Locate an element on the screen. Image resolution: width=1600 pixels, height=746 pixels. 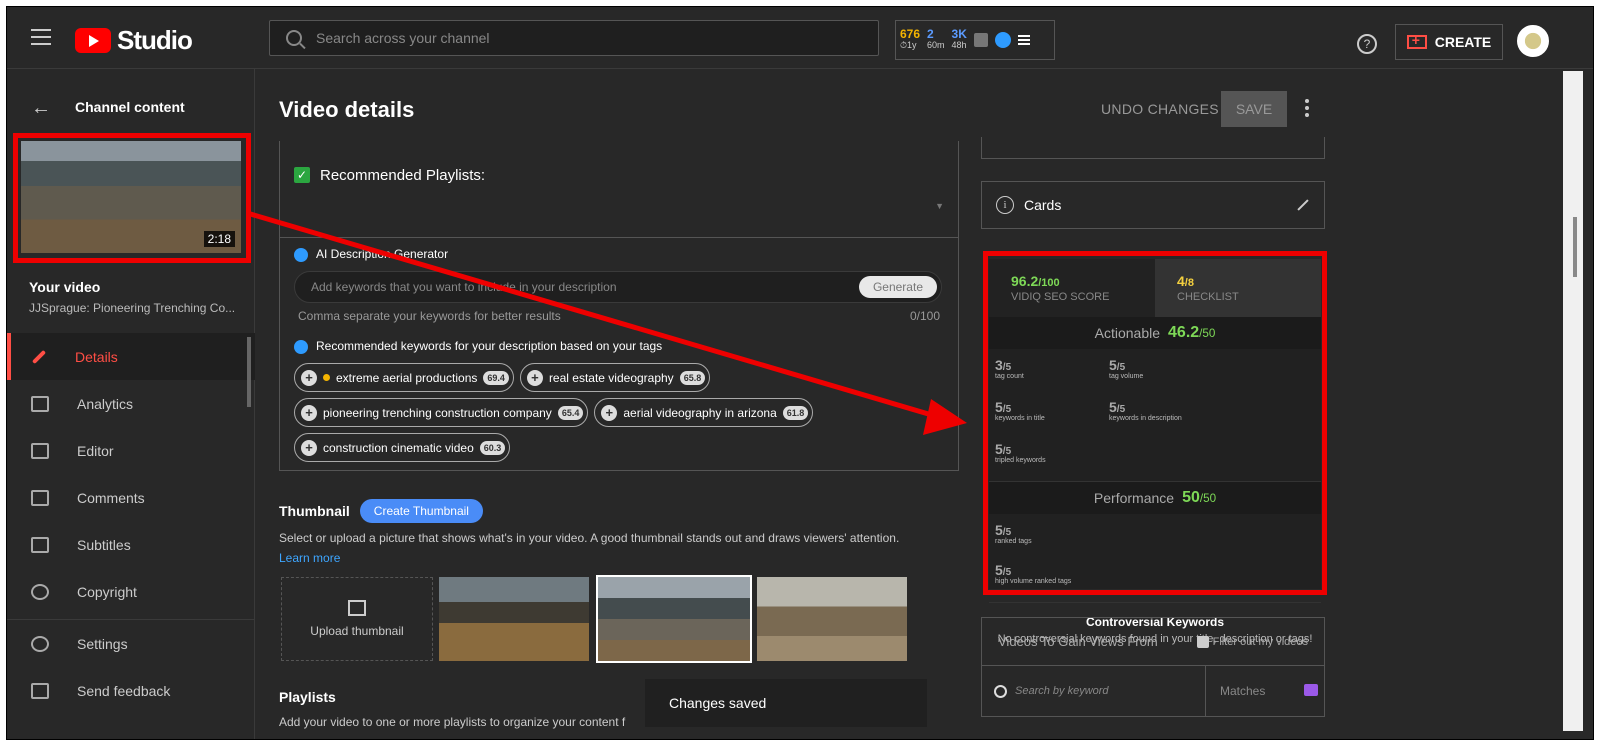
red-annotation-arrow is located at coordinates (606, 322).